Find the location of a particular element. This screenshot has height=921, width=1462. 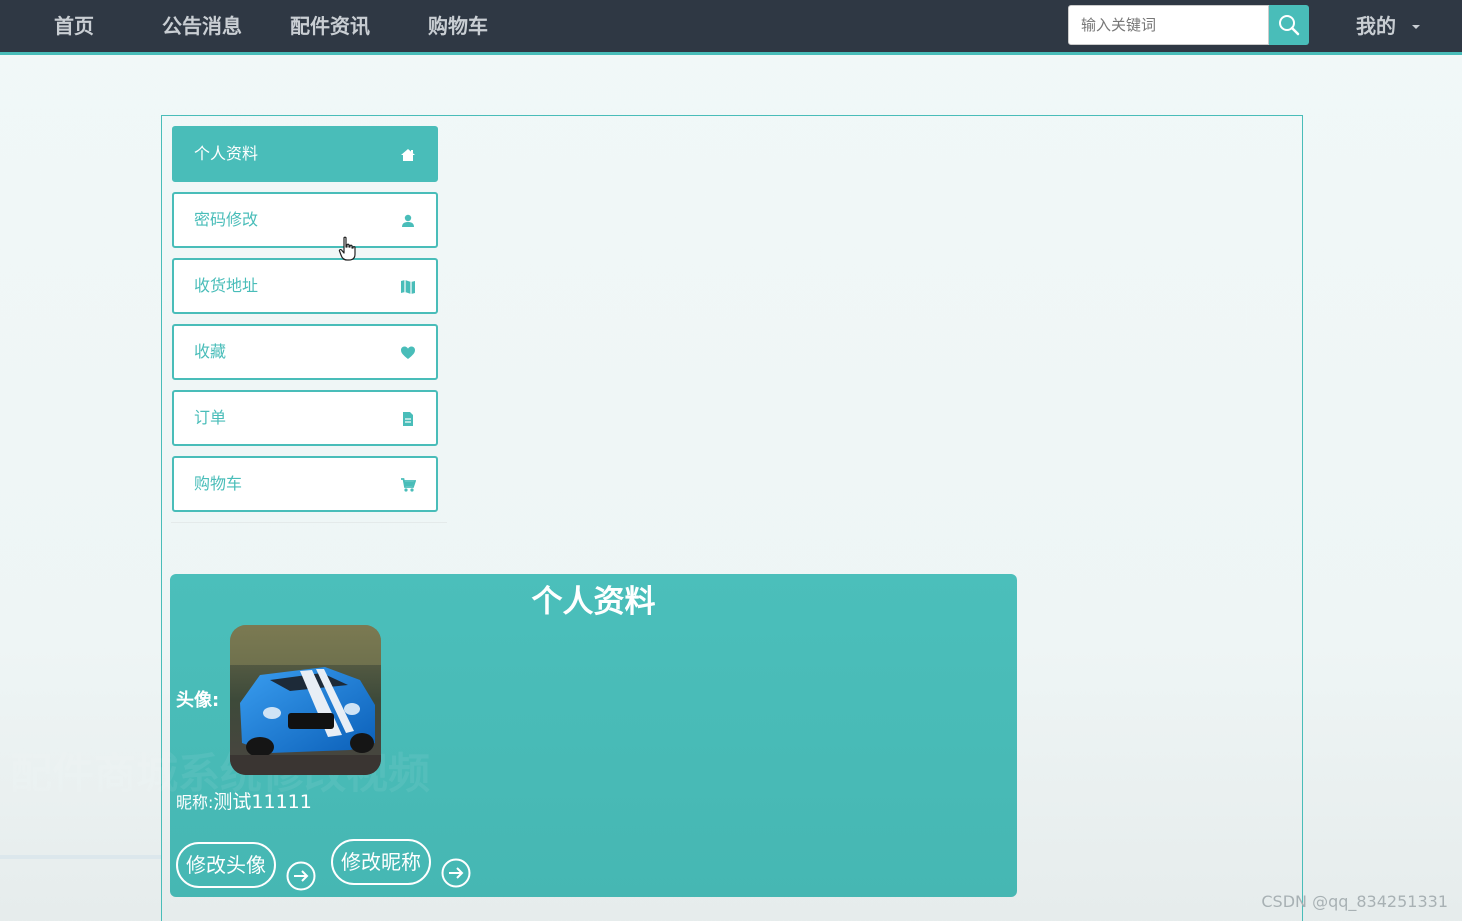

avatar is located at coordinates (305, 700).